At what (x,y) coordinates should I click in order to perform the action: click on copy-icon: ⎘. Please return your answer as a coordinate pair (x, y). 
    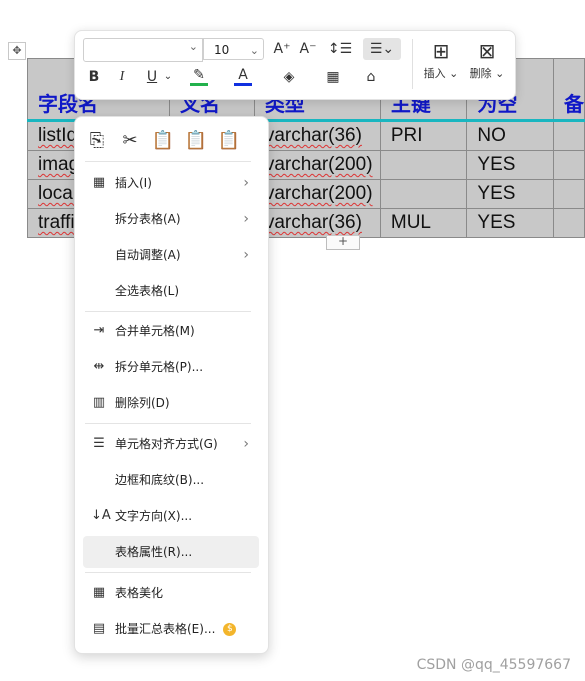
    Looking at the image, I should click on (97, 141).